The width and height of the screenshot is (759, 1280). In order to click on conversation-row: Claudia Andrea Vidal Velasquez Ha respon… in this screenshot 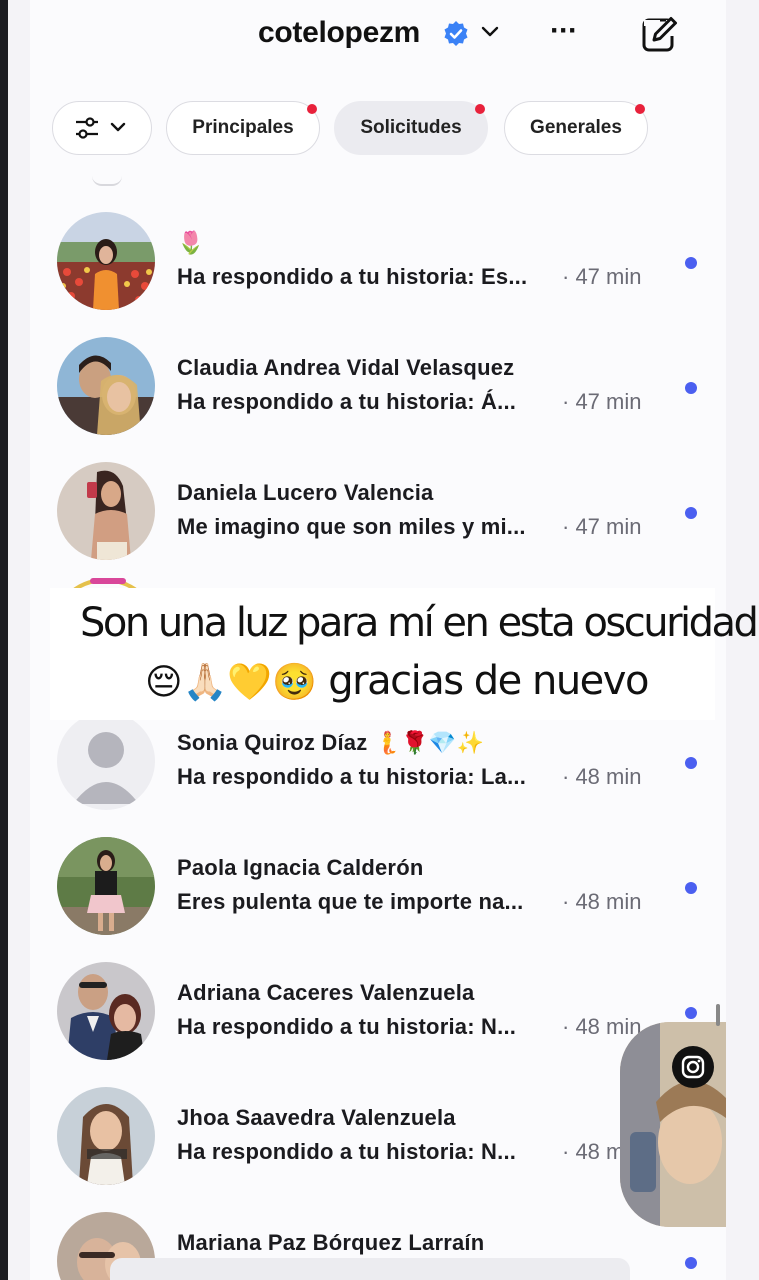, I will do `click(378, 392)`.